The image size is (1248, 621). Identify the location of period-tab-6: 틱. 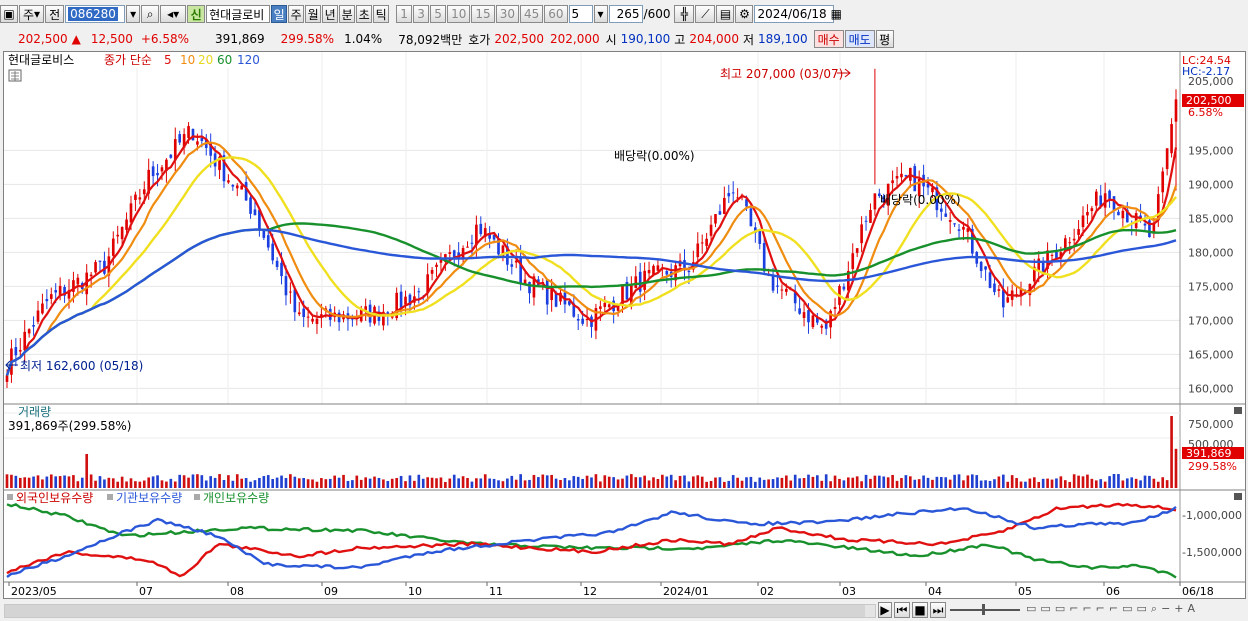
(381, 14).